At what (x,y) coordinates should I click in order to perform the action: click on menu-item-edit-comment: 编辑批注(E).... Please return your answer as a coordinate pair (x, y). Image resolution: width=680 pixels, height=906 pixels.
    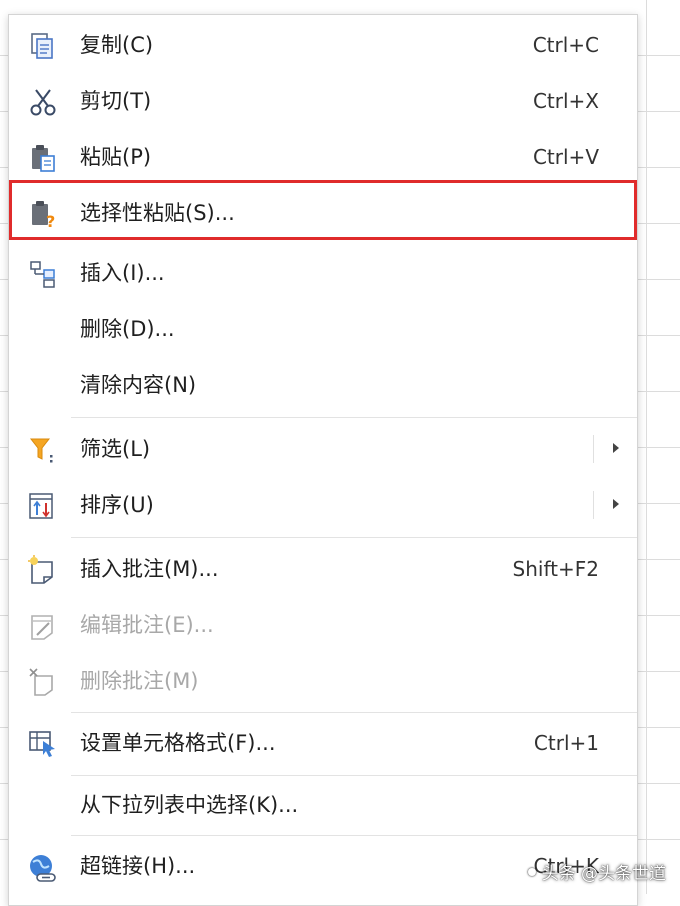
    Looking at the image, I should click on (323, 625).